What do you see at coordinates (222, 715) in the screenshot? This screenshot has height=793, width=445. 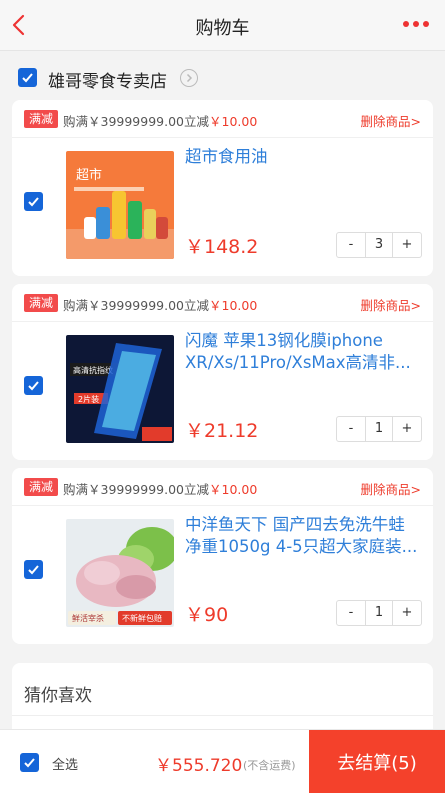 I see `divider` at bounding box center [222, 715].